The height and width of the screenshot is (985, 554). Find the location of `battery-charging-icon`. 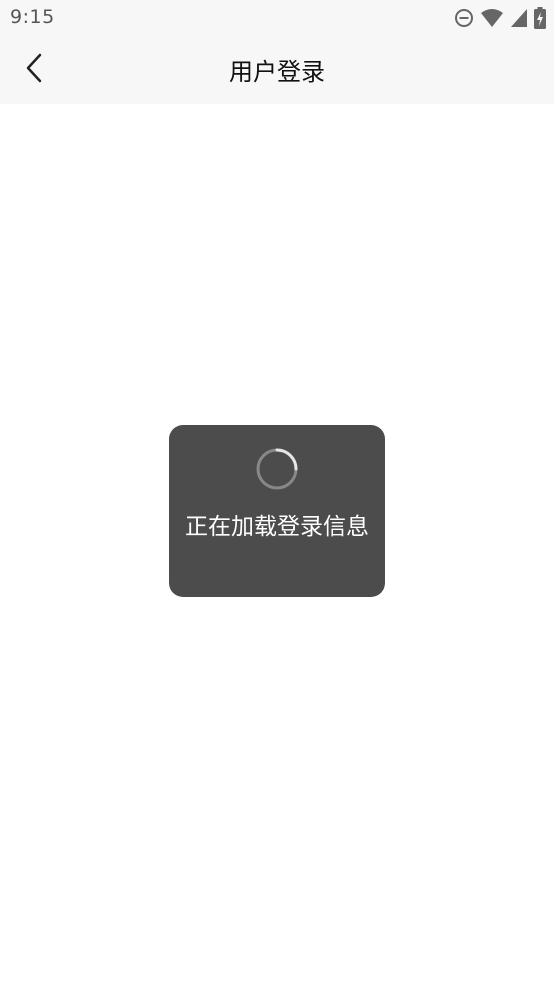

battery-charging-icon is located at coordinates (540, 18).